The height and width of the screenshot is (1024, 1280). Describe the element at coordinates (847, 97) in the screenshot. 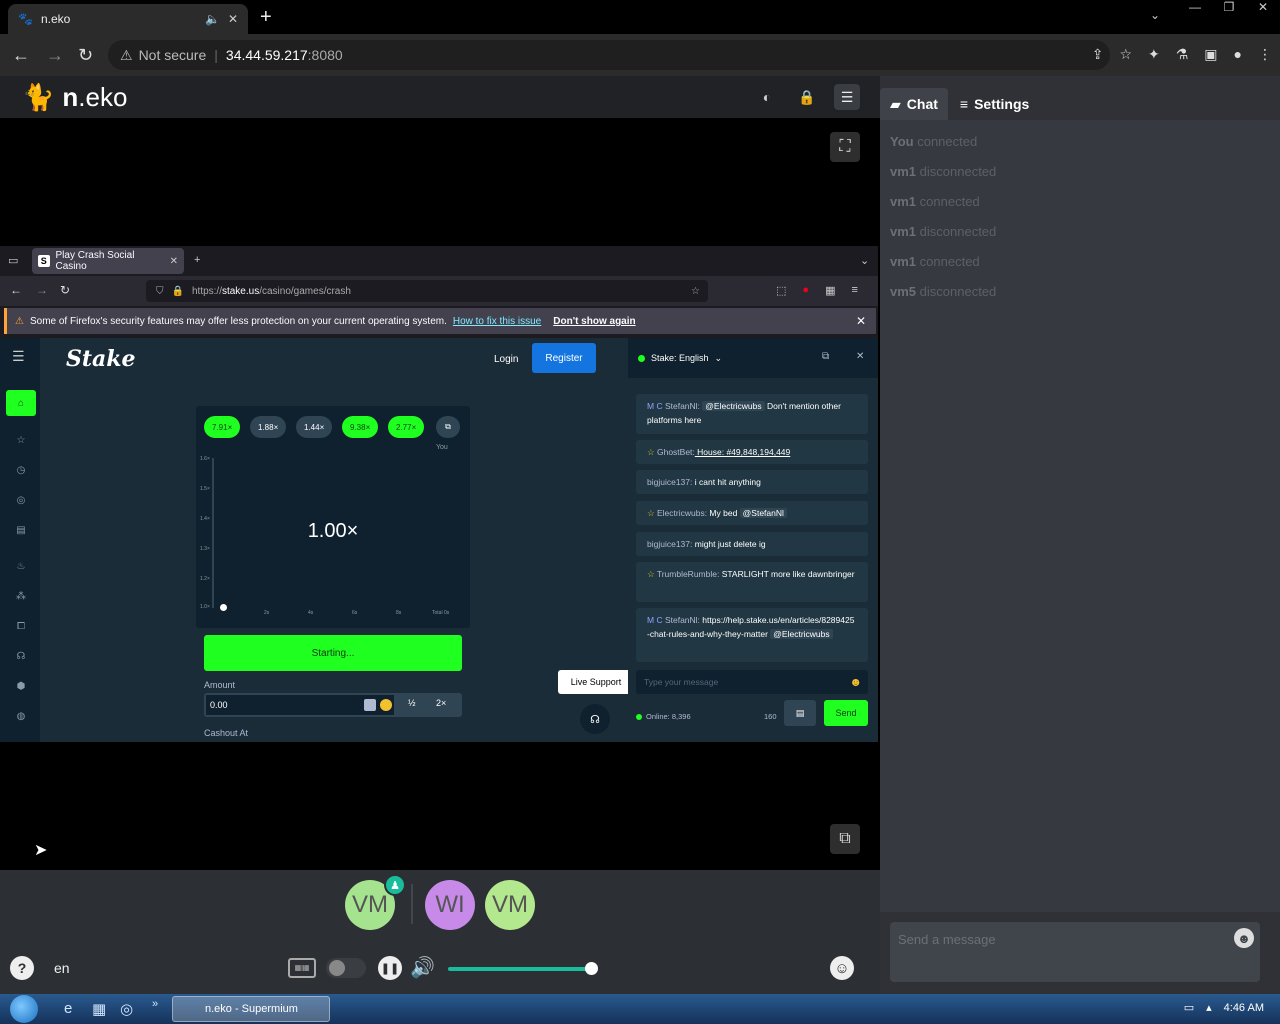

I see `neko-menu-icon: ☰` at that location.